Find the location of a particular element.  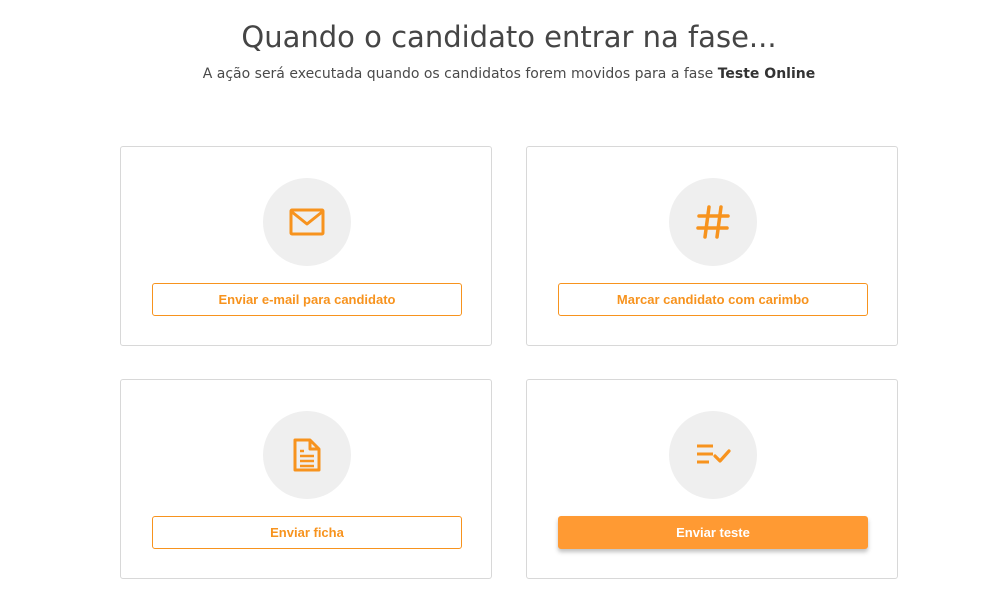

envelope-icon is located at coordinates (307, 222).